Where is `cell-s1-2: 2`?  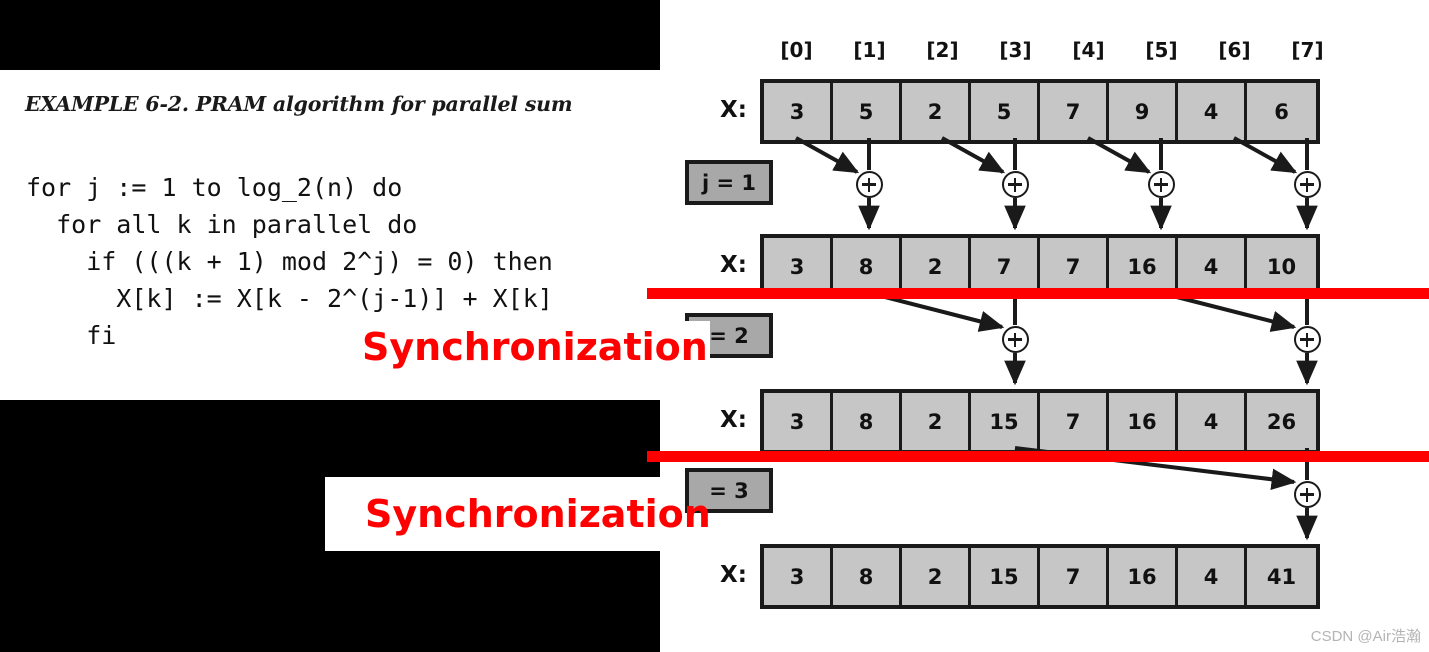
cell-s1-2: 2 is located at coordinates (936, 266).